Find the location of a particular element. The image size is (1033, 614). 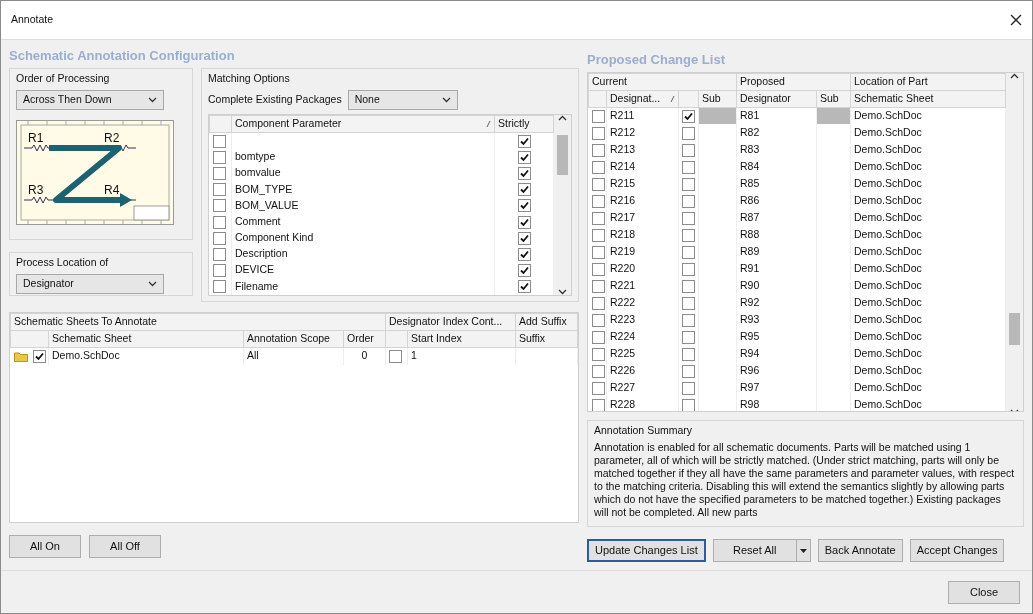

column-group-header: Current is located at coordinates (662, 82).